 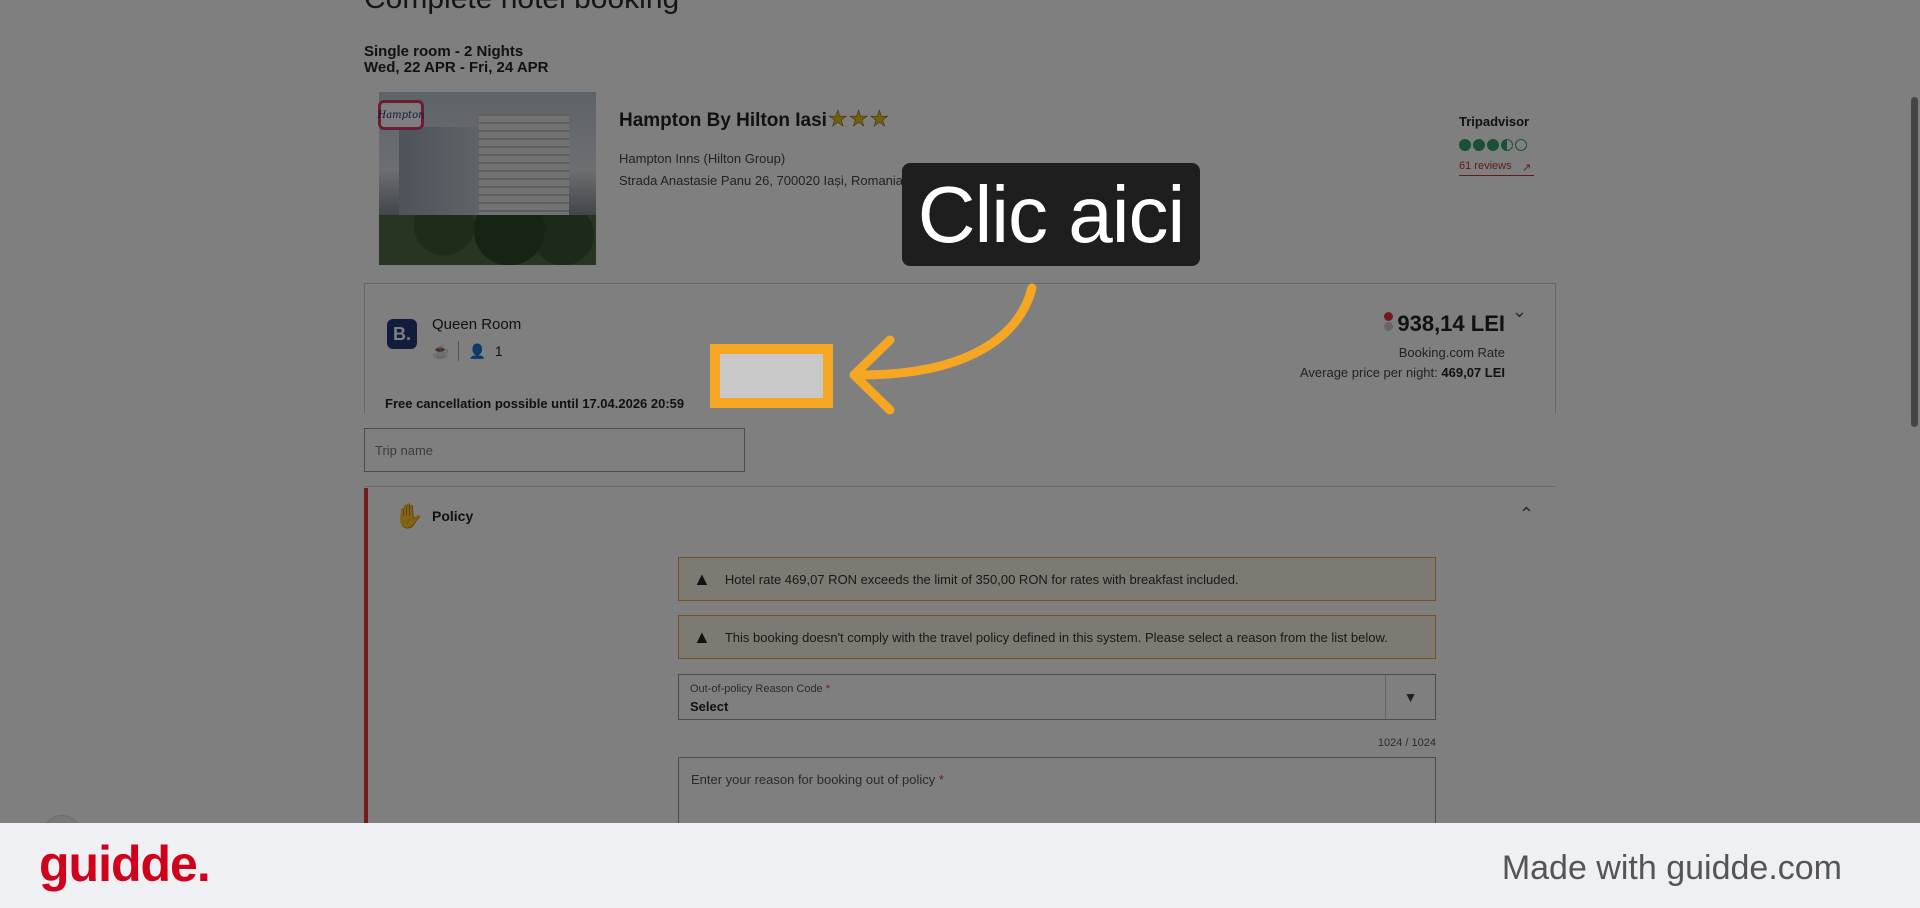 I want to click on page-title: Complete hotel booking, so click(x=521, y=8).